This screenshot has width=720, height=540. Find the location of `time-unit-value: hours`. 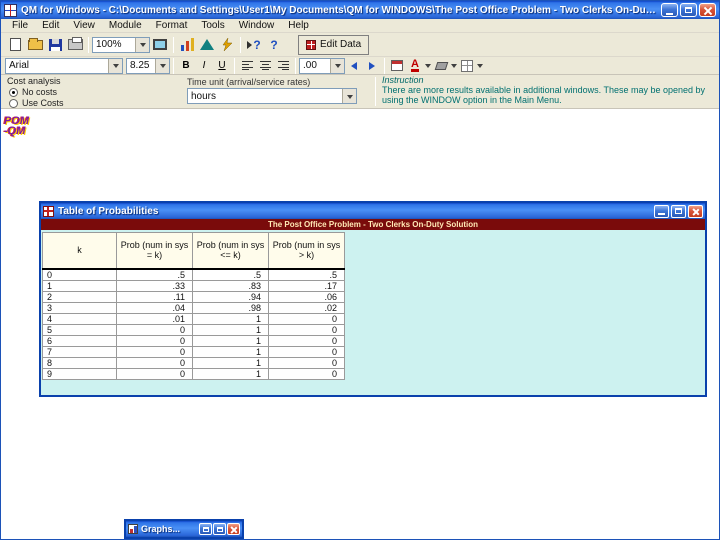

time-unit-value: hours is located at coordinates (204, 96).